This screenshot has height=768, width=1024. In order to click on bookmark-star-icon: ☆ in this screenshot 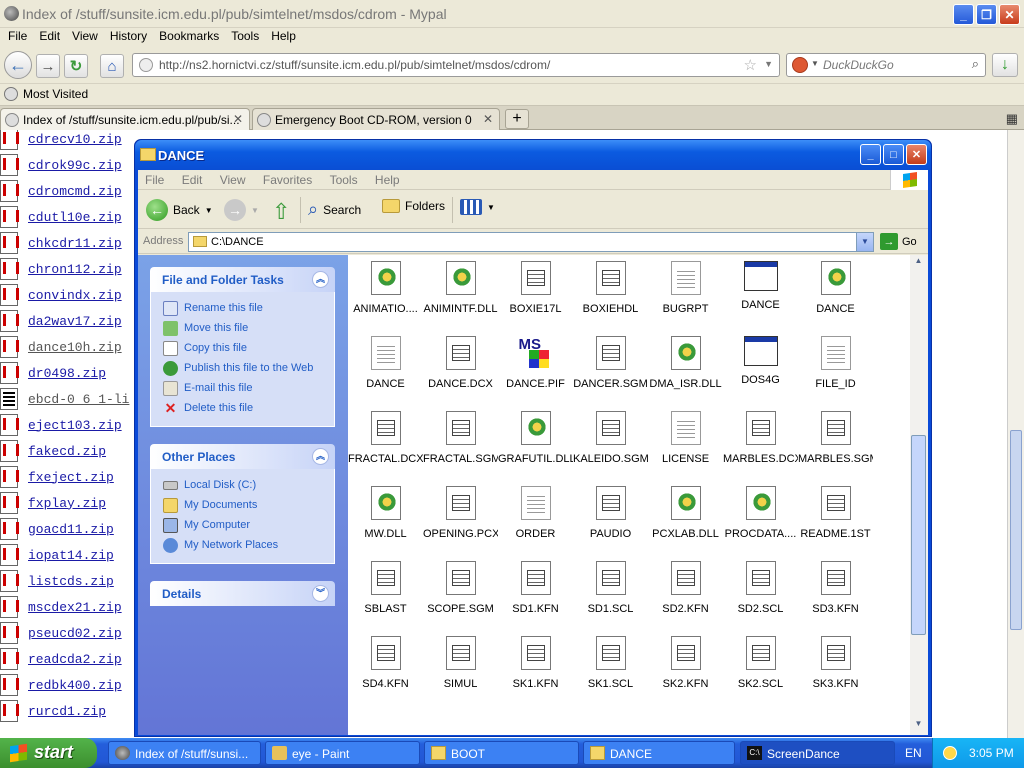, I will do `click(750, 65)`.